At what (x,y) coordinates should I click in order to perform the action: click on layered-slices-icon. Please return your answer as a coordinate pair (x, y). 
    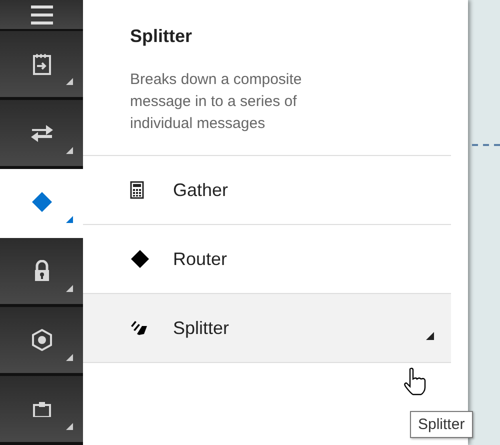
    Looking at the image, I should click on (139, 328).